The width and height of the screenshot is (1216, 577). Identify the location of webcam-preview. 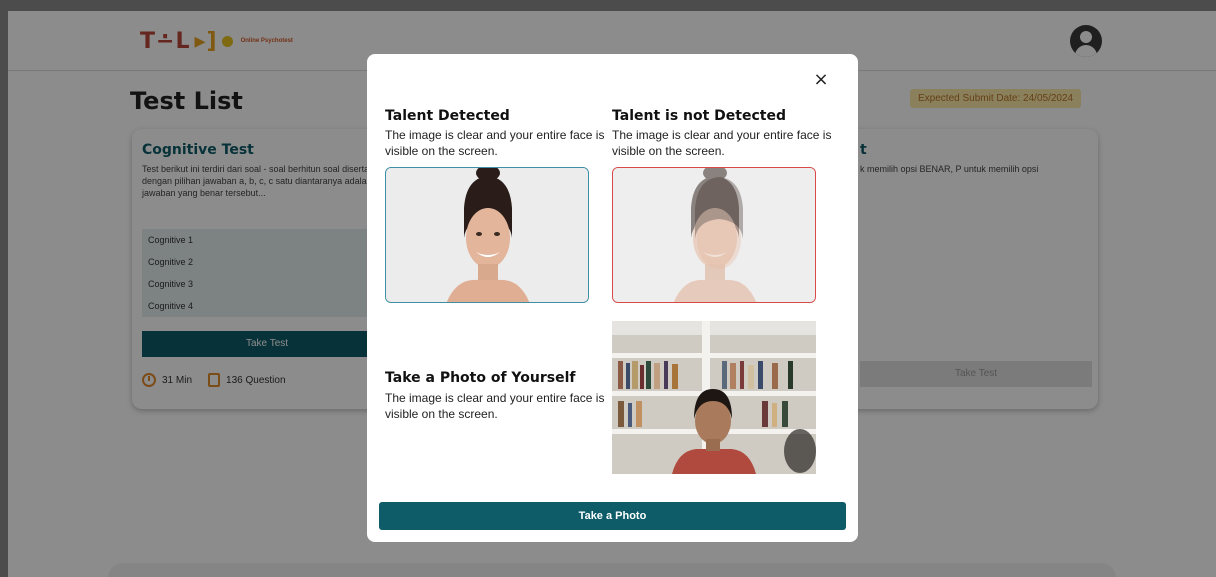
(714, 397).